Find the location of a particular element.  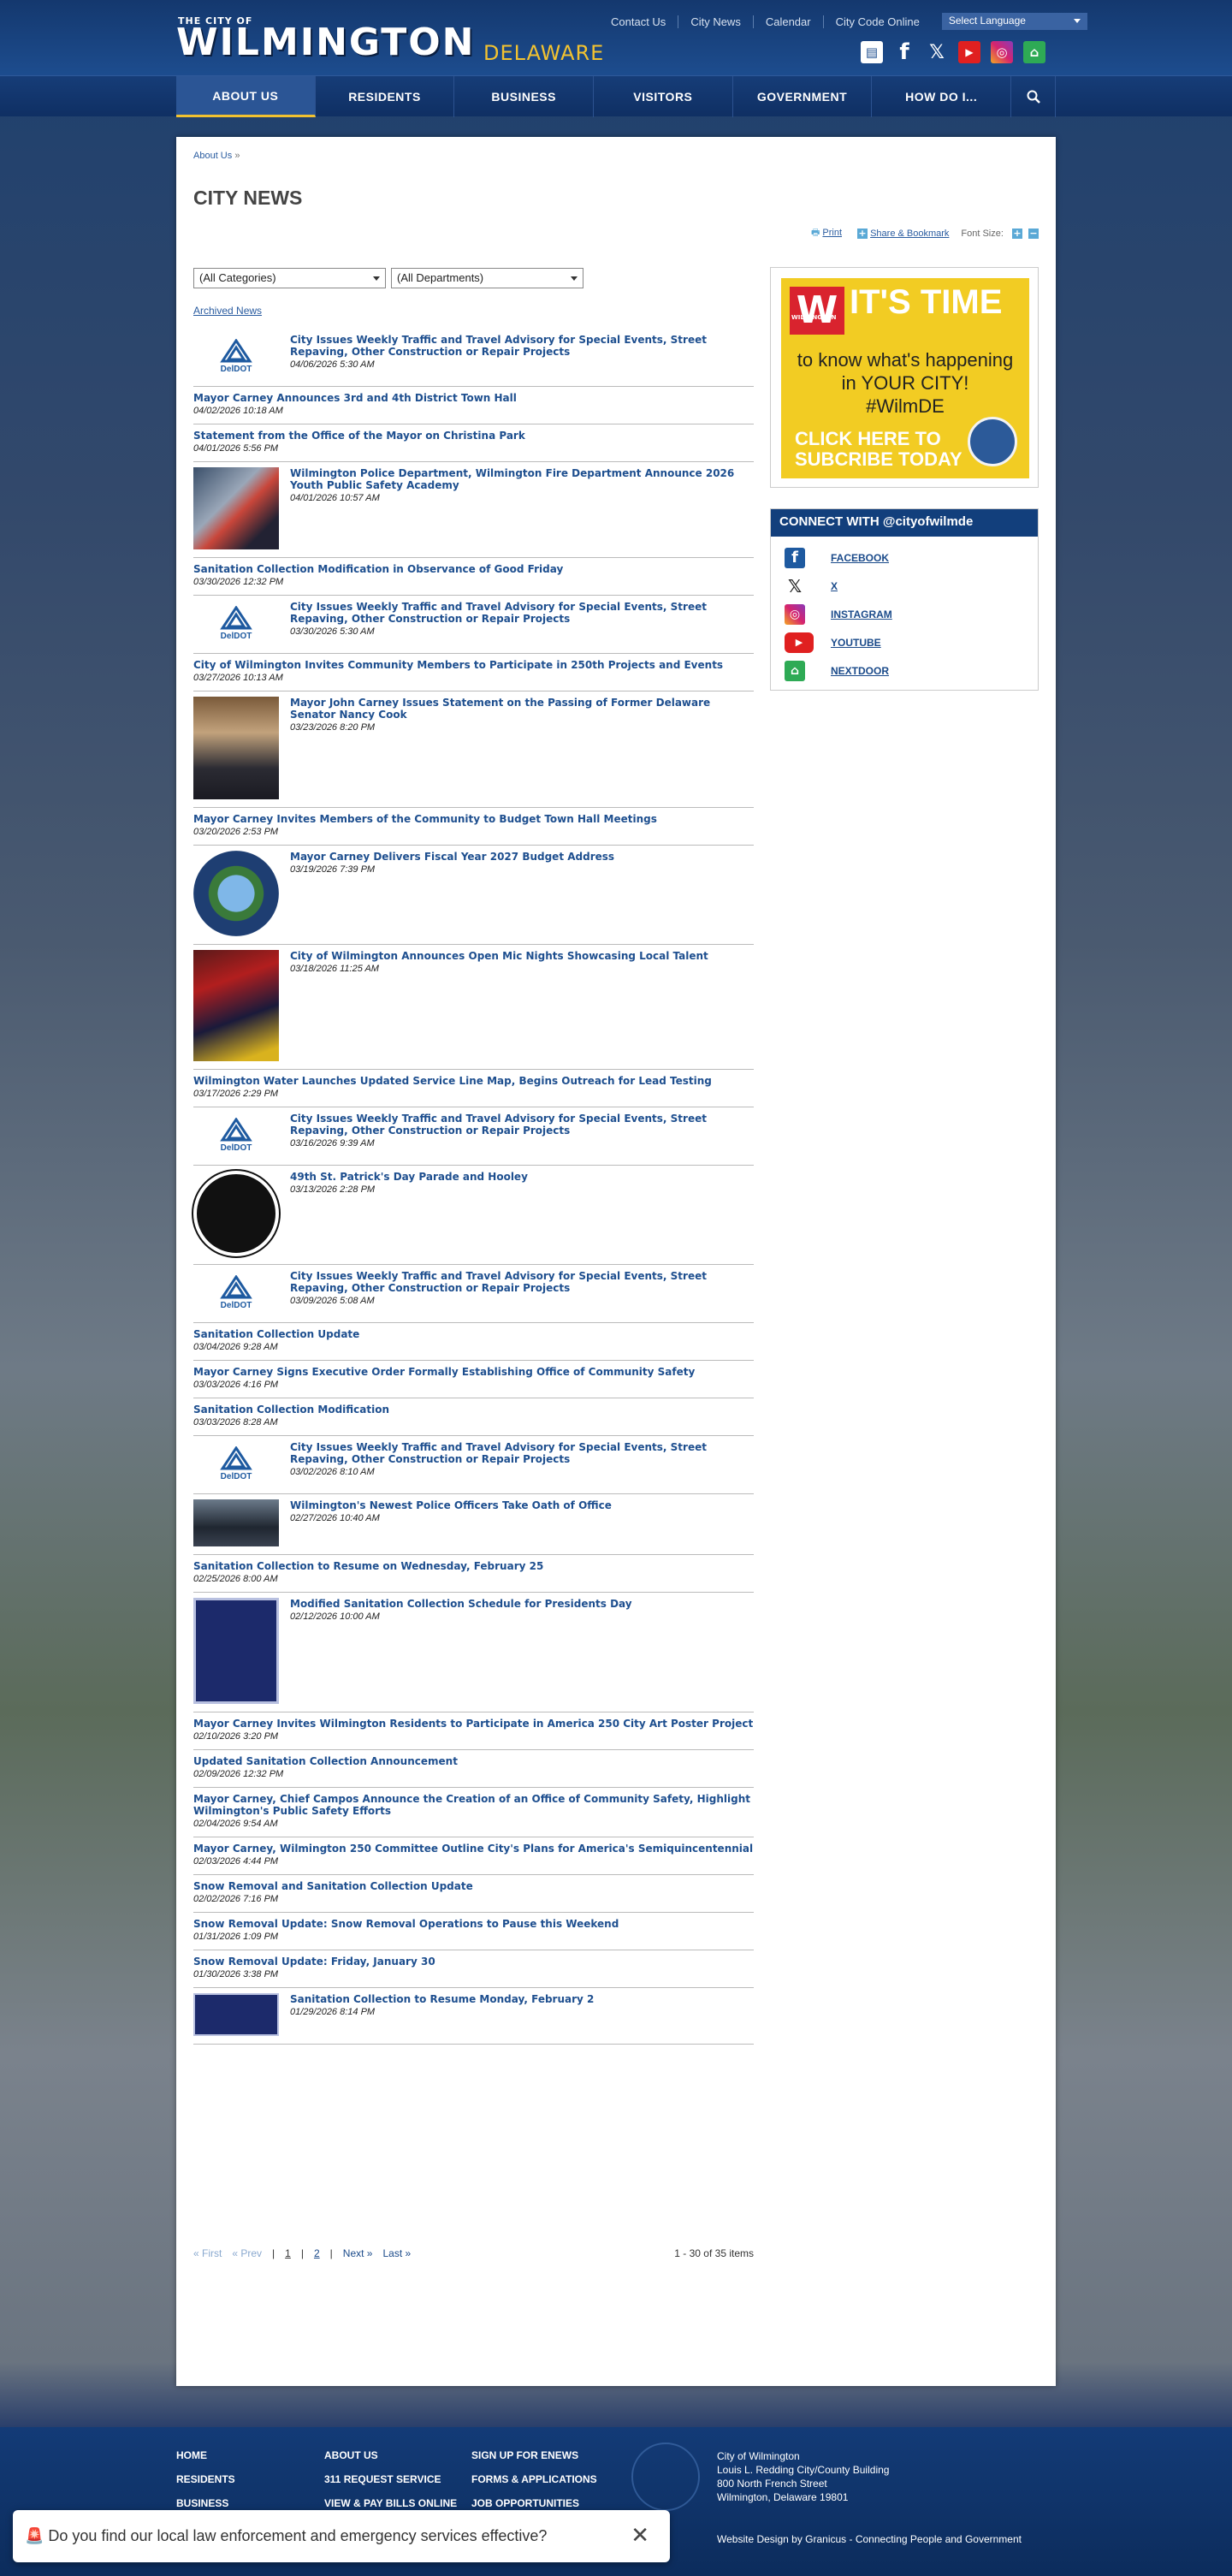

nav-residents: RESIDENTS is located at coordinates (385, 96).